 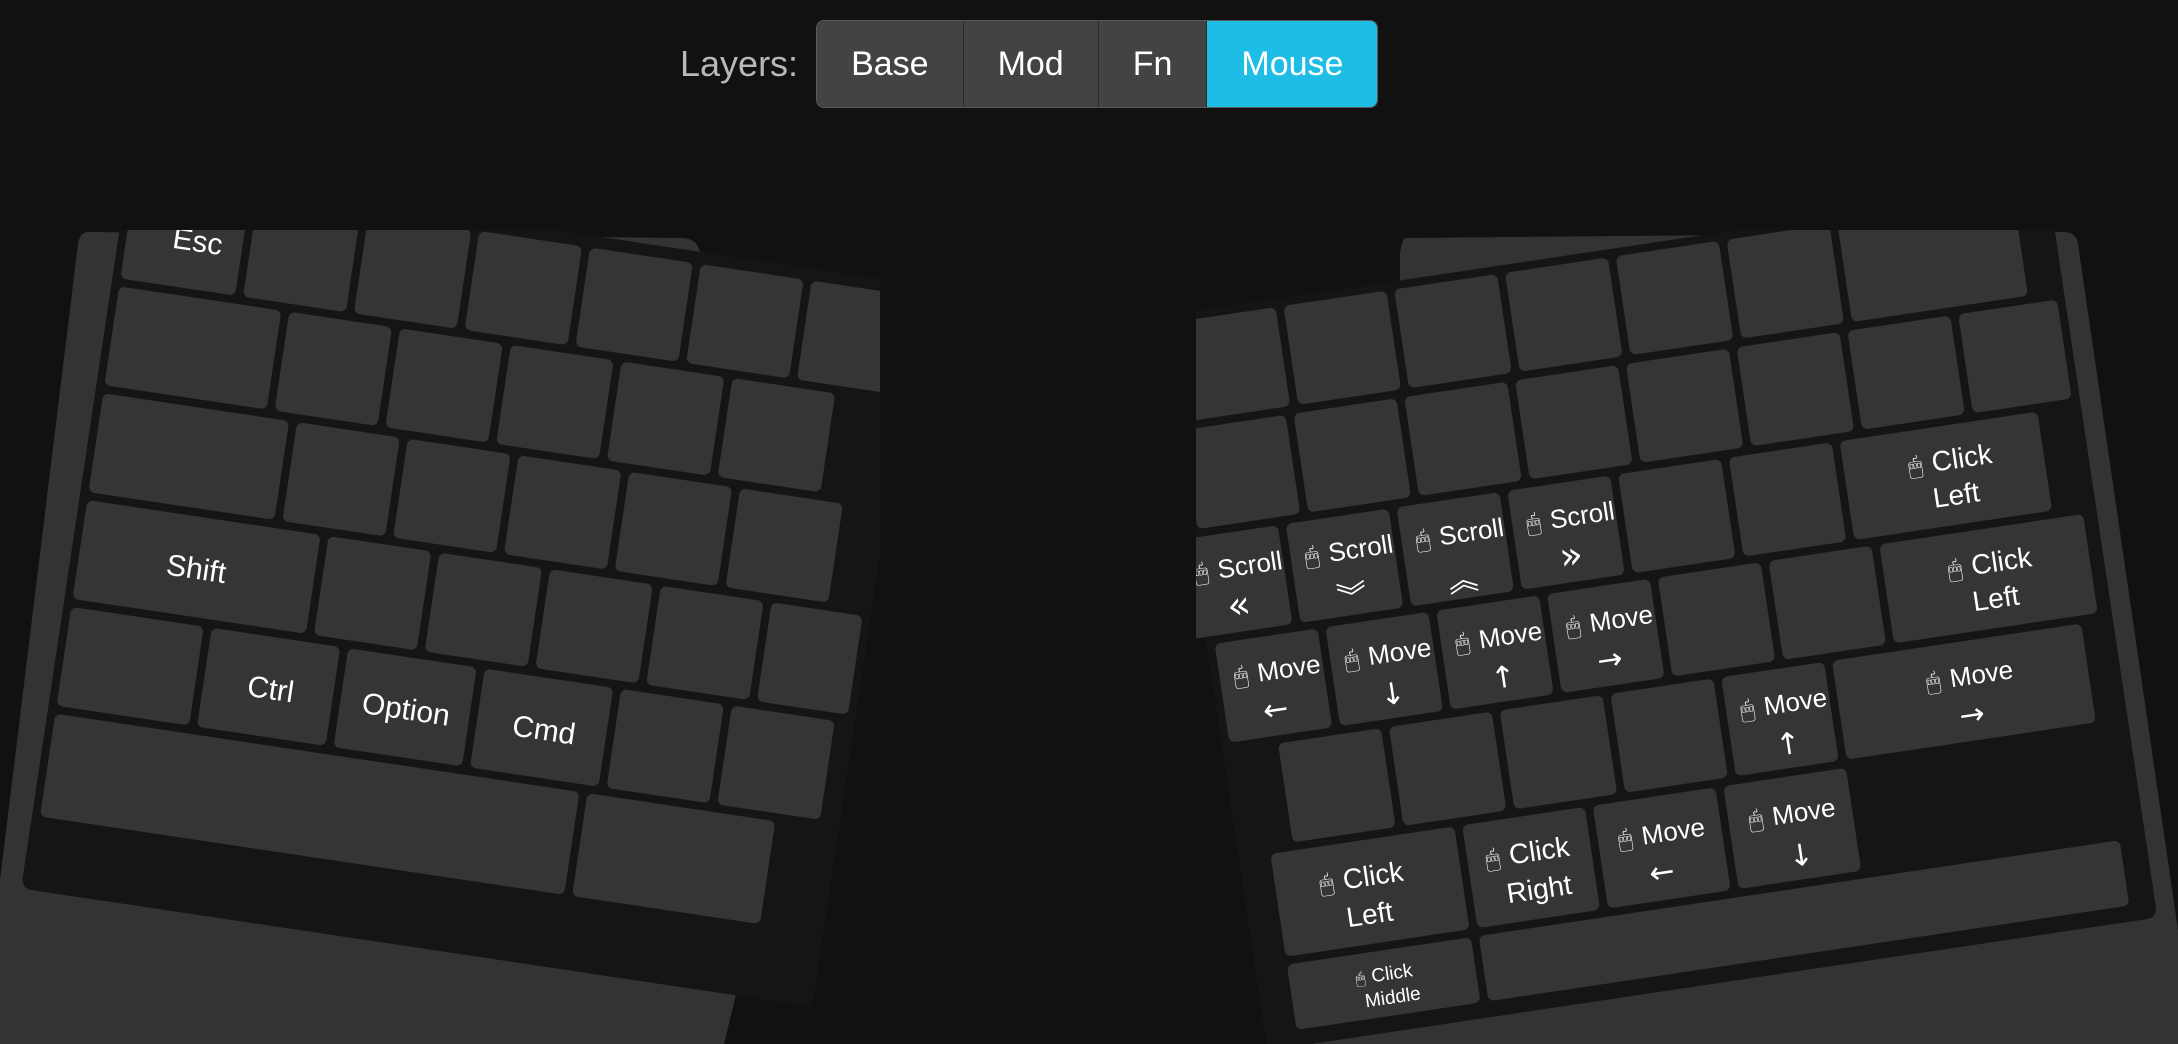 I want to click on double-chevron-down-icon: ︾, so click(x=1352, y=597).